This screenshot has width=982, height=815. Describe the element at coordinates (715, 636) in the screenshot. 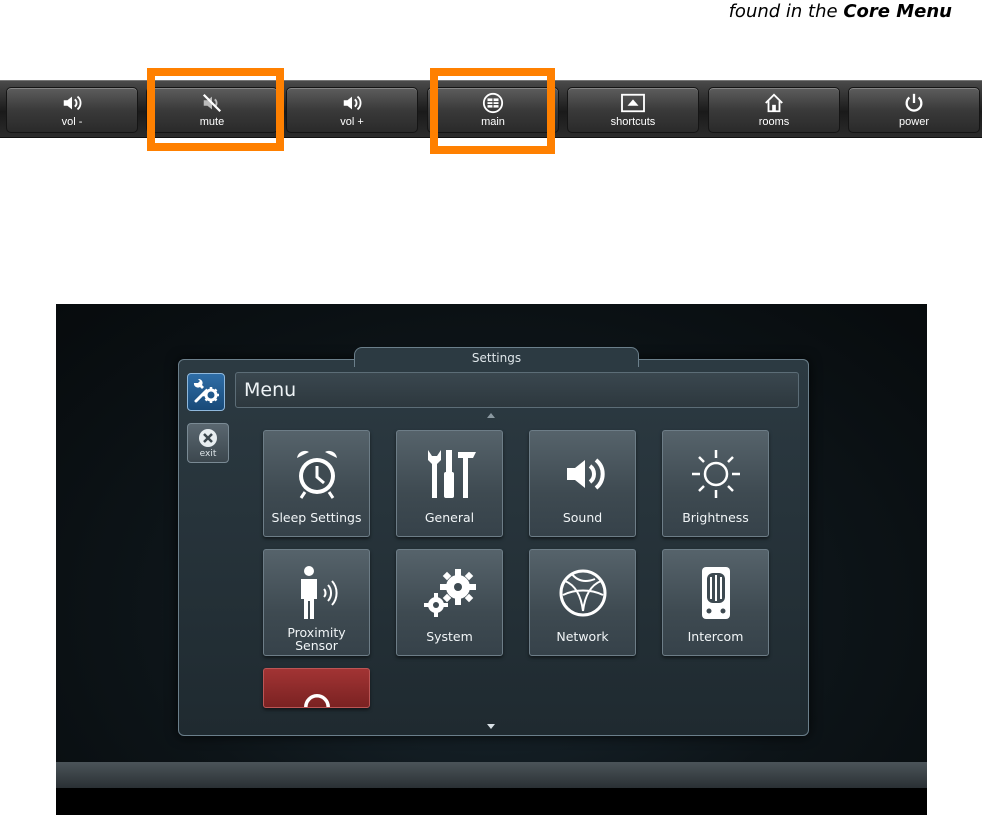

I see `tile-label: Intercom` at that location.